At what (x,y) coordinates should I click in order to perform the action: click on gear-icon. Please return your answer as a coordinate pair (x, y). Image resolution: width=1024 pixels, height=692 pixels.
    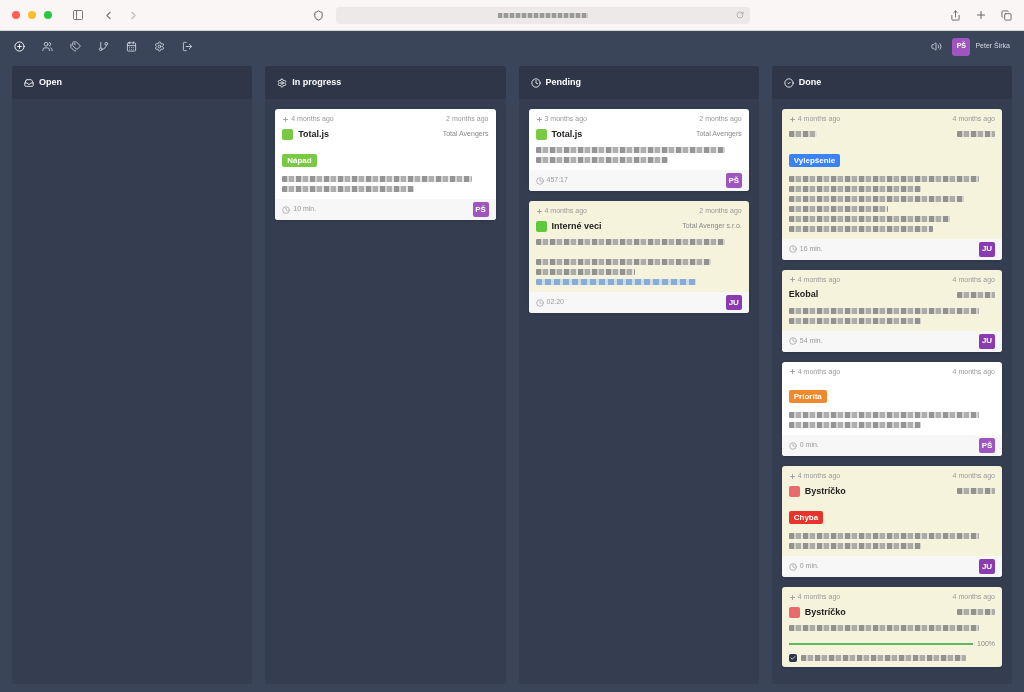
    Looking at the image, I should click on (282, 82).